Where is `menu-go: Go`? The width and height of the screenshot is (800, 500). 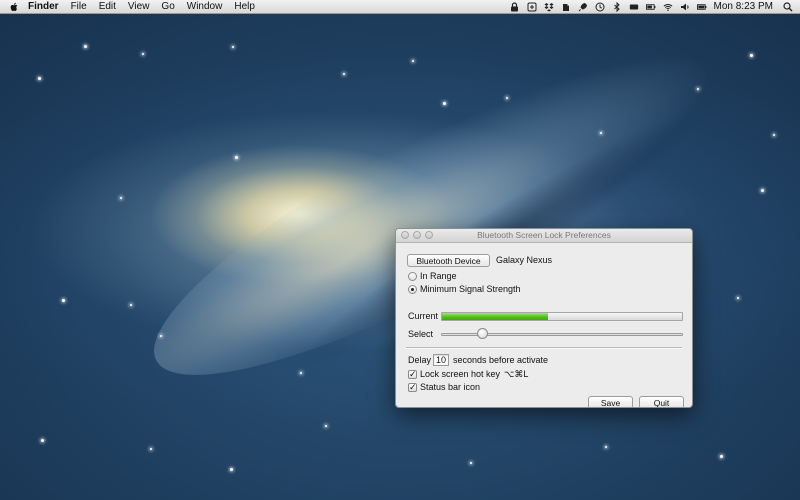
menu-go: Go is located at coordinates (167, 7).